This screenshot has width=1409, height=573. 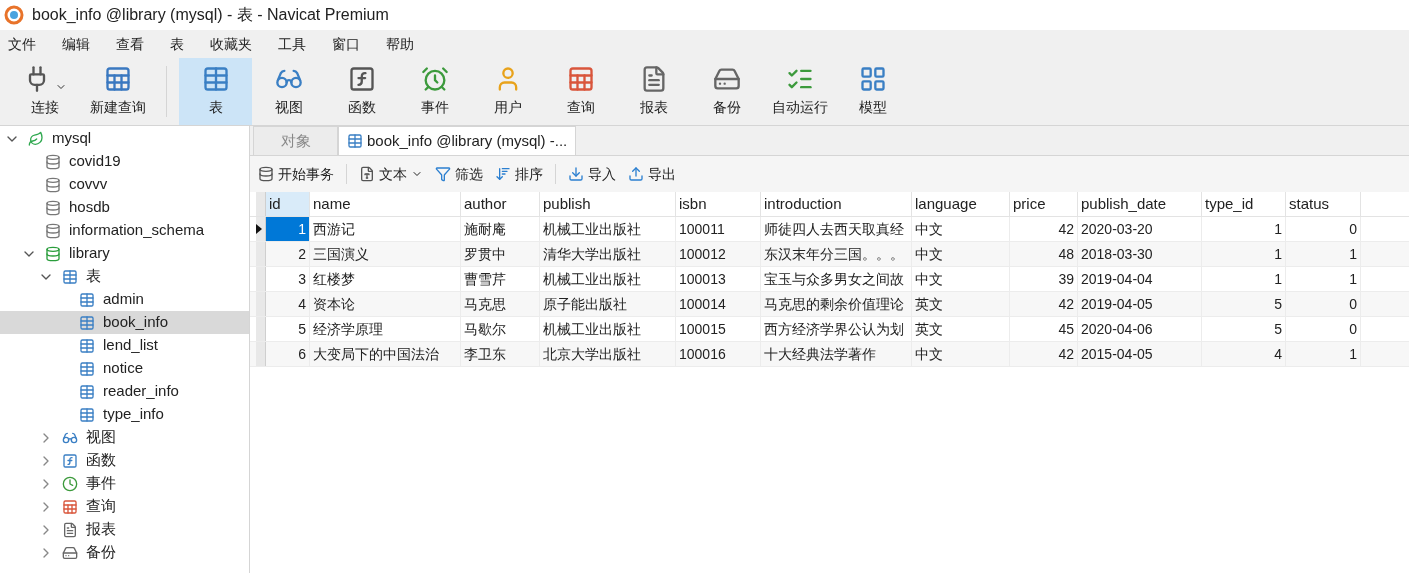 I want to click on tree-label: mysql, so click(x=72, y=138).